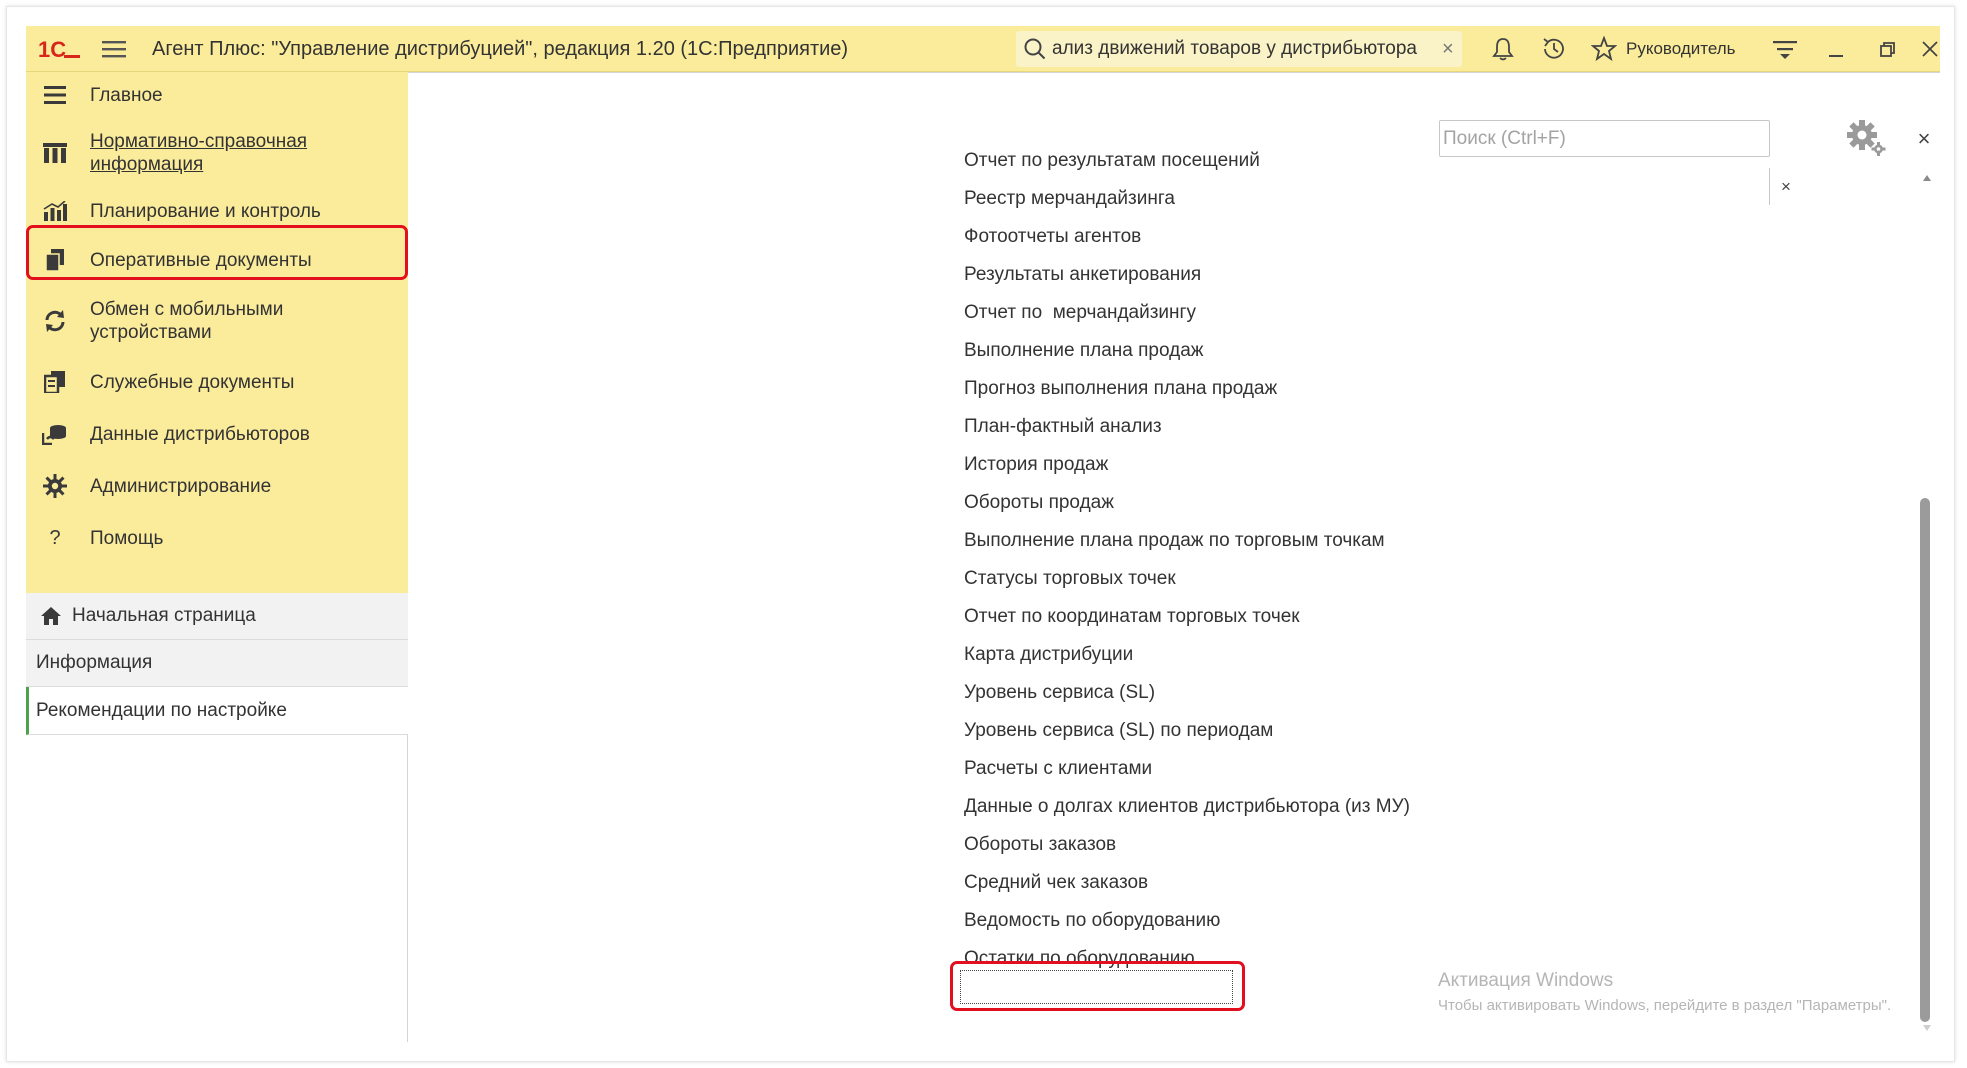 This screenshot has width=1967, height=1068. What do you see at coordinates (55, 95) in the screenshot?
I see `menu-list-icon` at bounding box center [55, 95].